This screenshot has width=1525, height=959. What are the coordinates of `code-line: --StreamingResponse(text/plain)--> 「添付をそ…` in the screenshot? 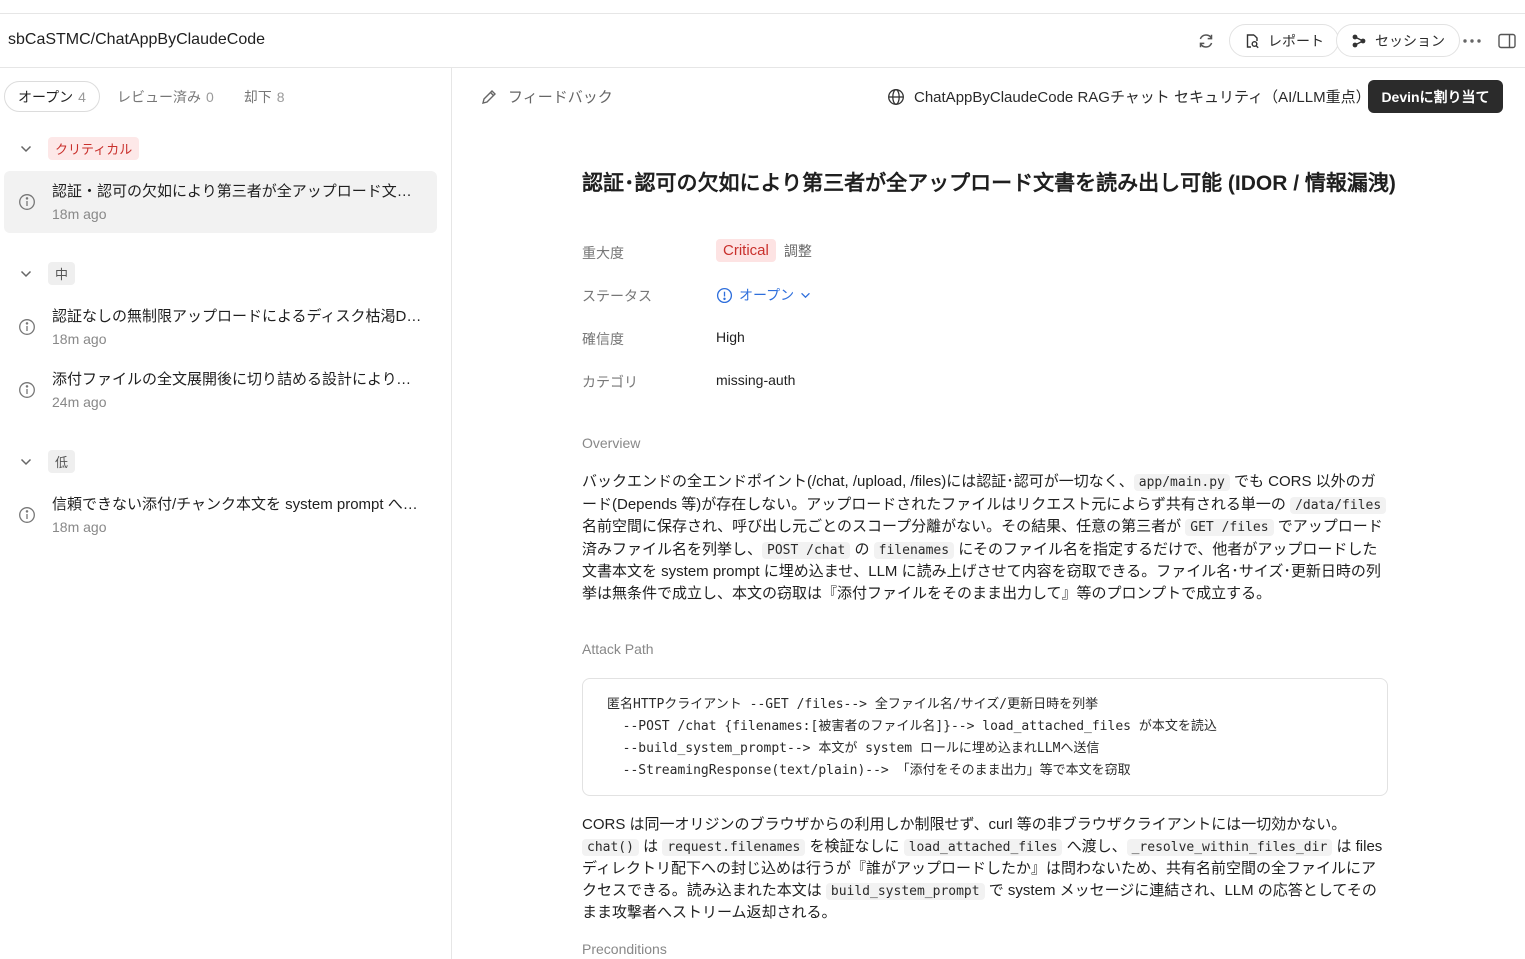 It's located at (869, 770).